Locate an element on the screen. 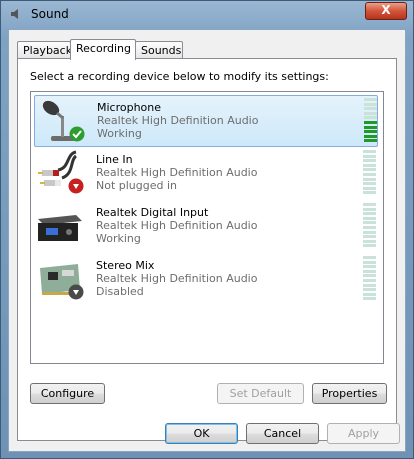  tab-sounds: Sounds is located at coordinates (159, 50).